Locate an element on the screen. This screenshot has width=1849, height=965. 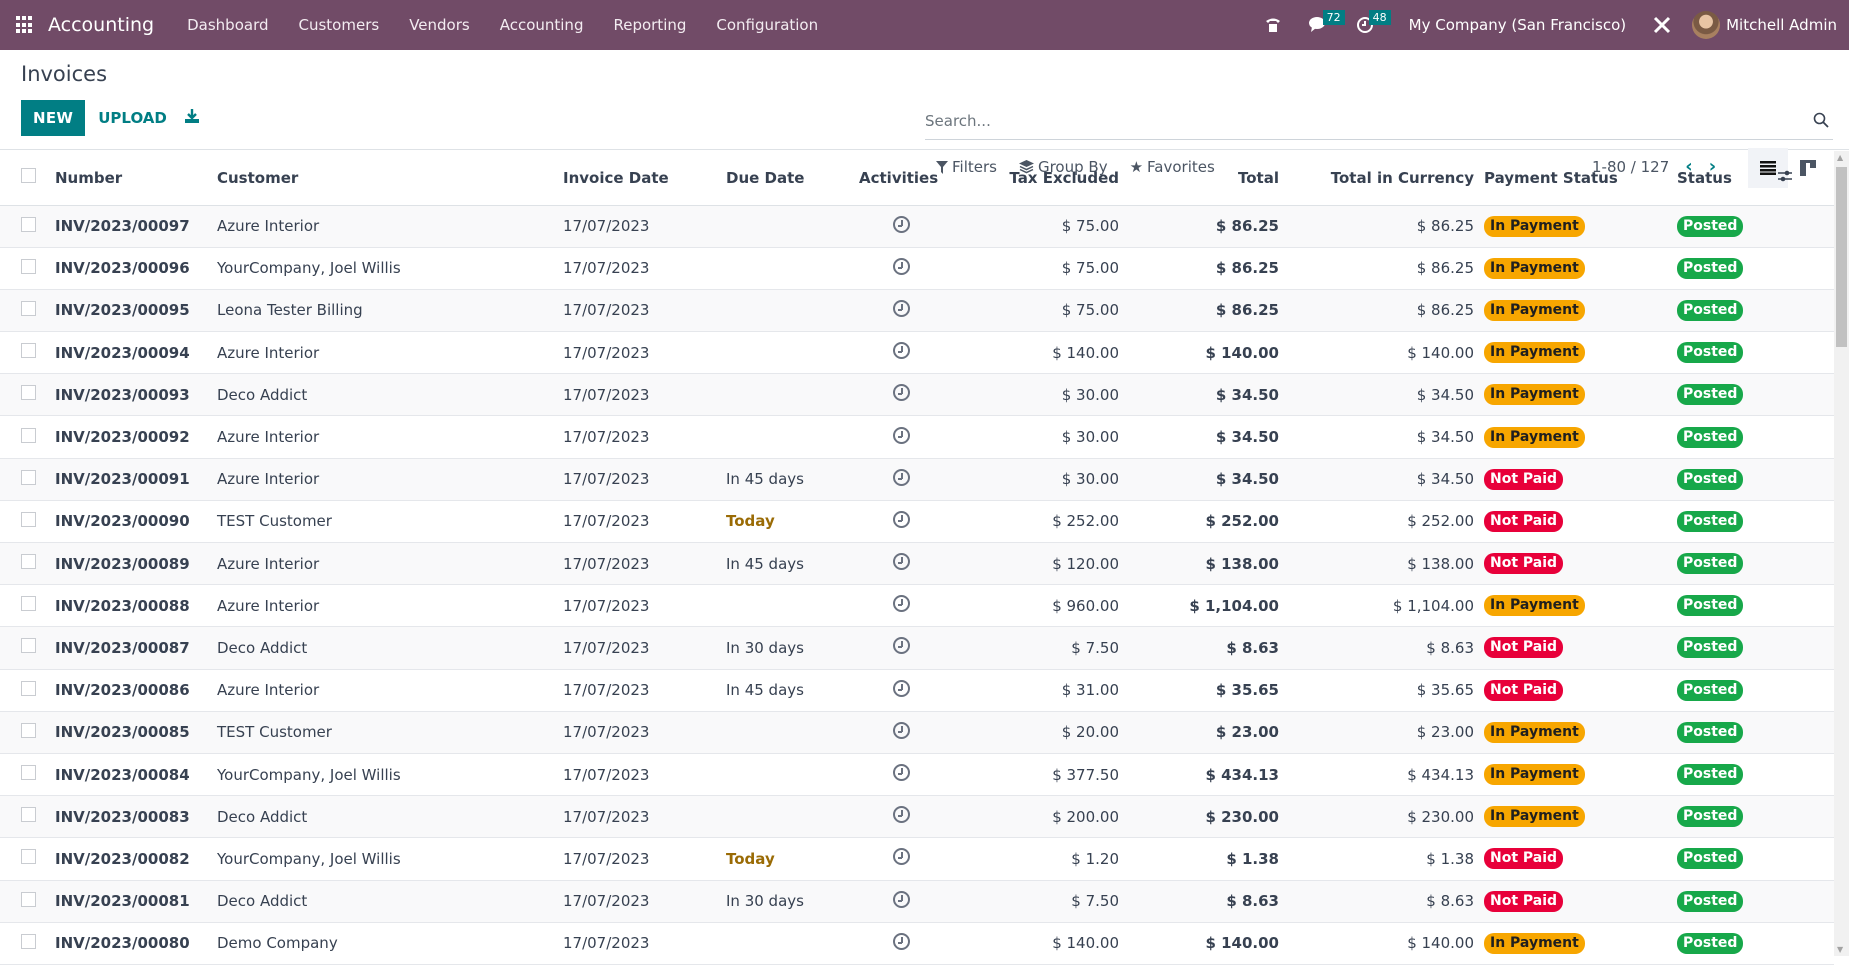
invoice-number: INV/2023/00089 is located at coordinates (136, 564).